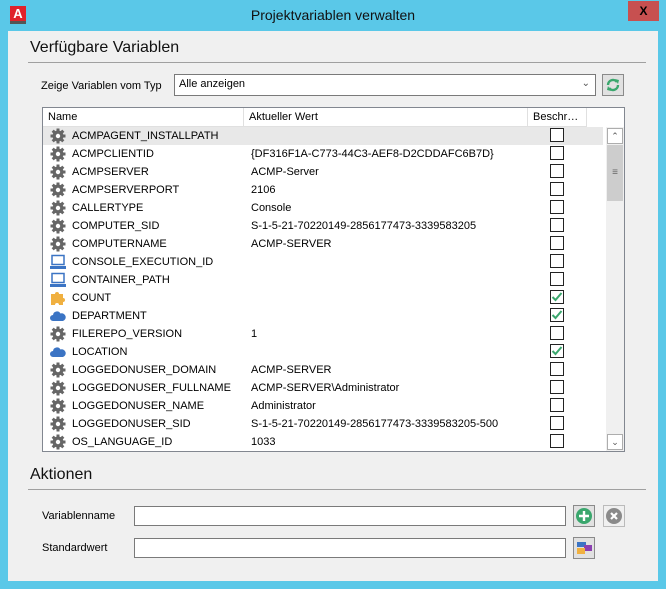  Describe the element at coordinates (151, 388) in the screenshot. I see `variable-name: LOGGEDONUSER_FULLNAME` at that location.